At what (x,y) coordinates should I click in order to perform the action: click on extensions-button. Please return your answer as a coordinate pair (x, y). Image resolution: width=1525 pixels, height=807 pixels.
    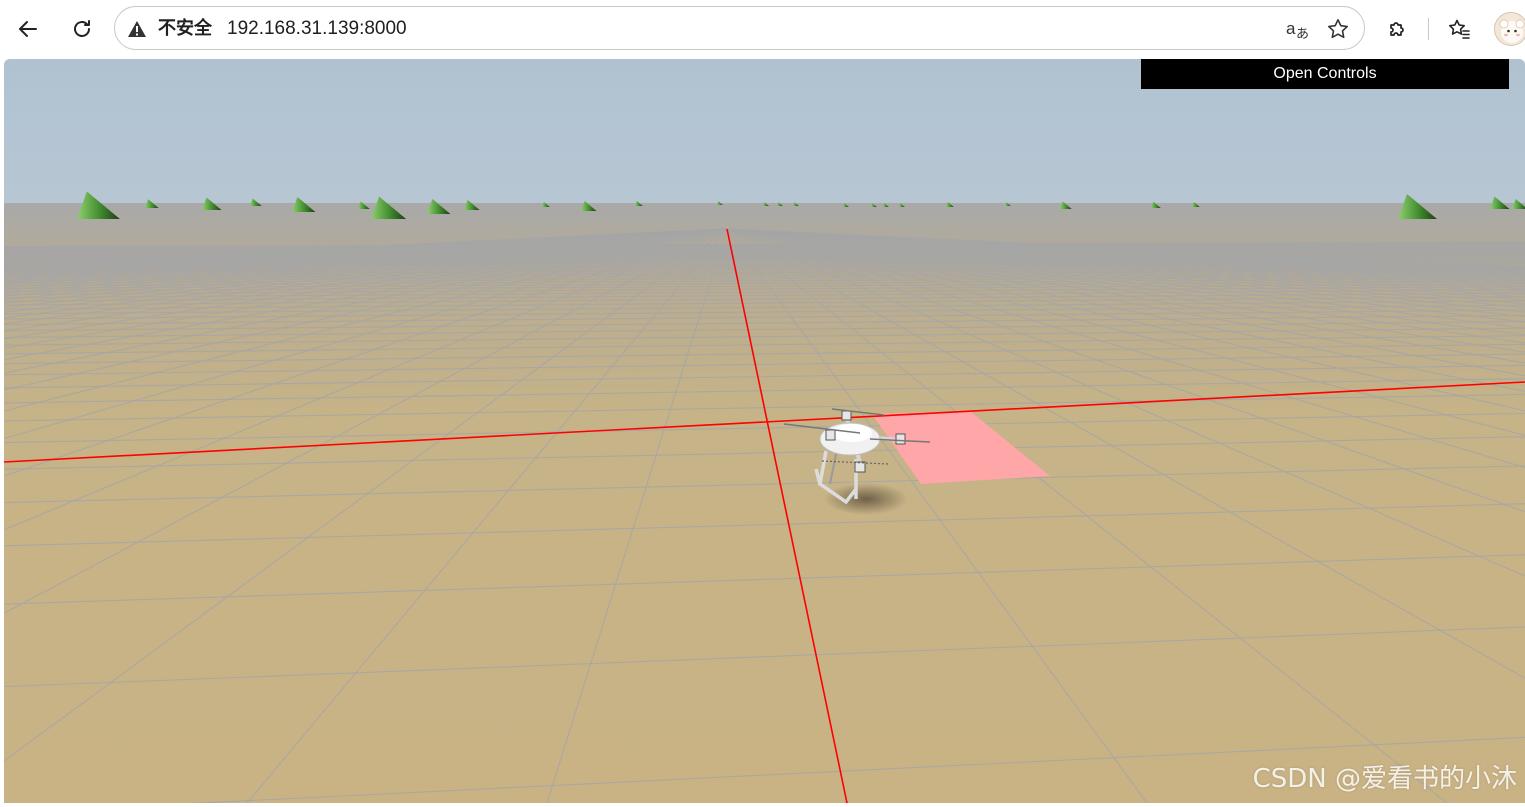
    Looking at the image, I should click on (1398, 29).